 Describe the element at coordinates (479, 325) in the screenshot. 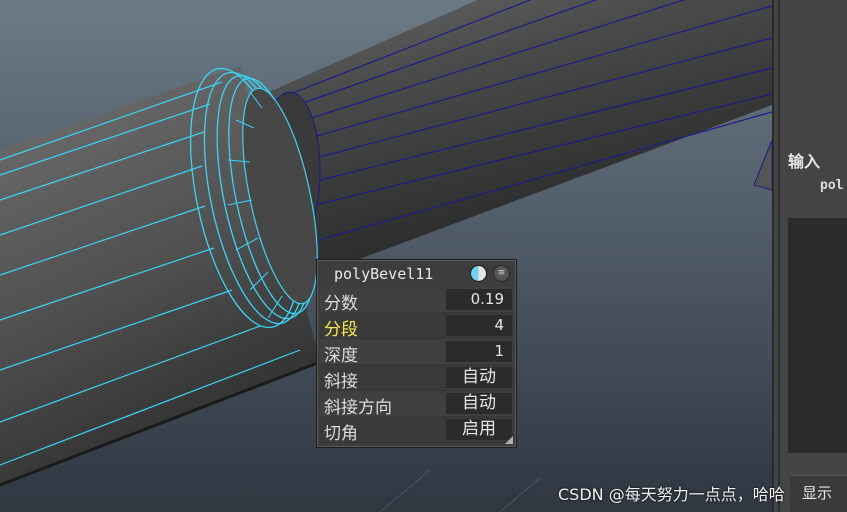

I see `segments-value-field: 4` at that location.